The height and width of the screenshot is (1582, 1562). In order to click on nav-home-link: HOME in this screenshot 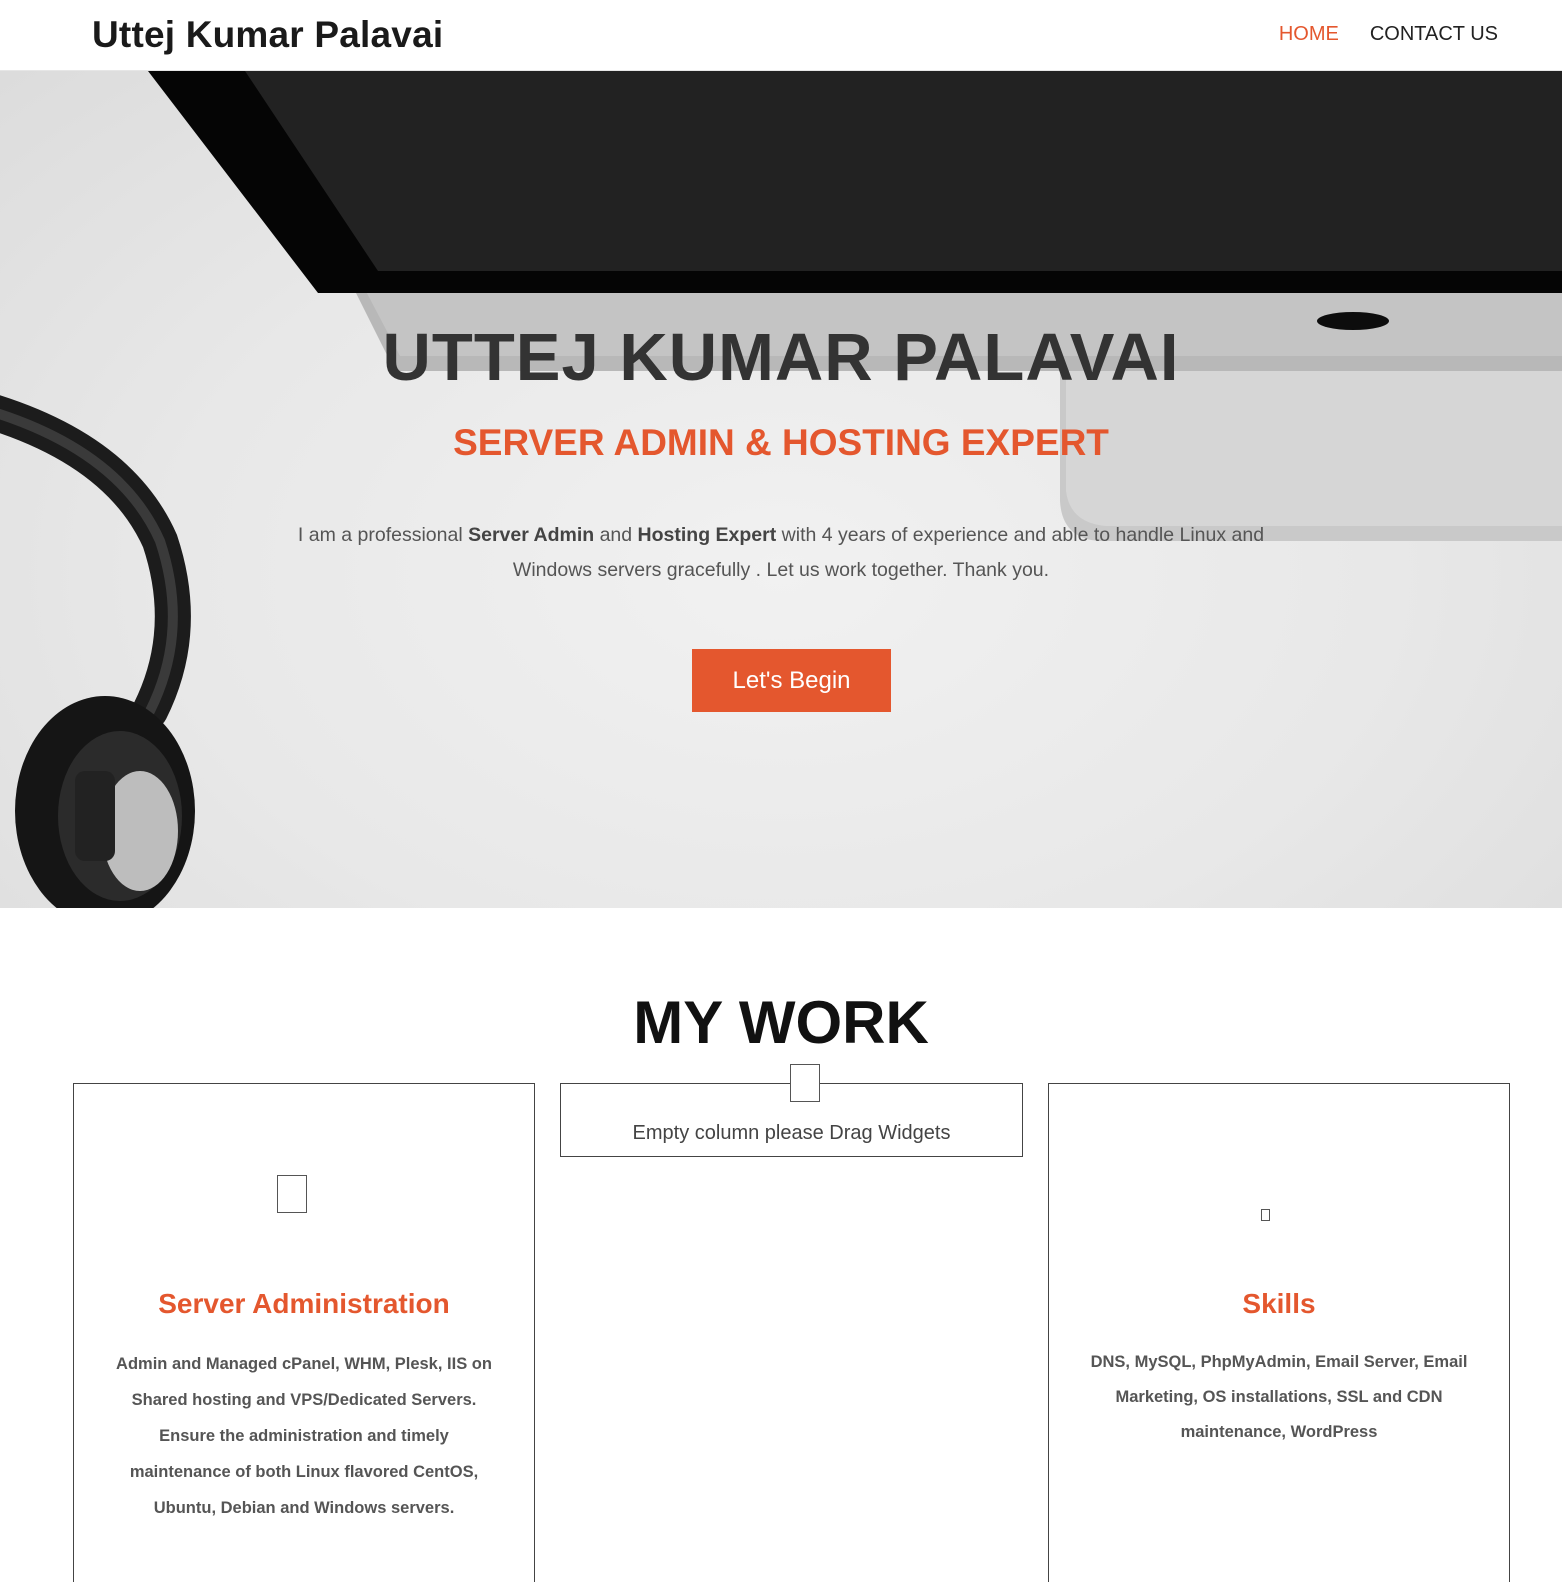, I will do `click(1309, 34)`.